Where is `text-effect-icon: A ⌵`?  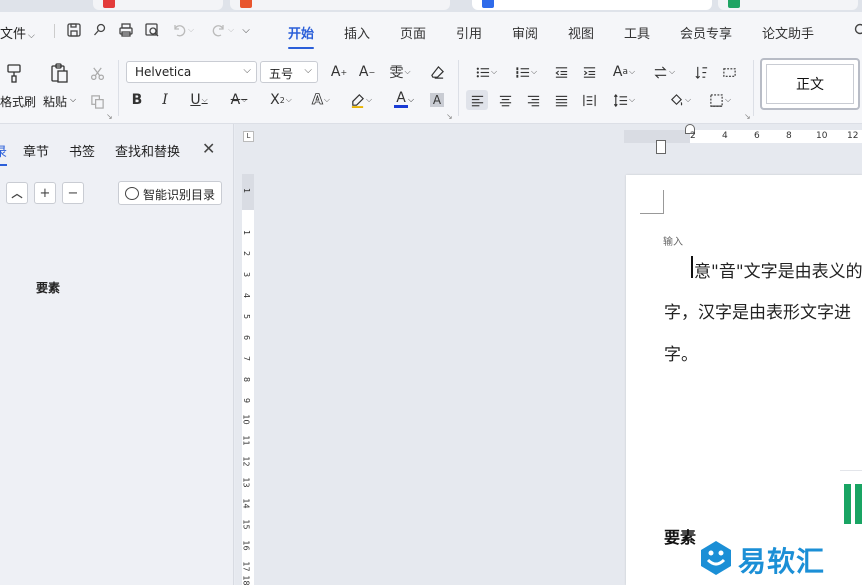
text-effect-icon: A ⌵ is located at coordinates (321, 100).